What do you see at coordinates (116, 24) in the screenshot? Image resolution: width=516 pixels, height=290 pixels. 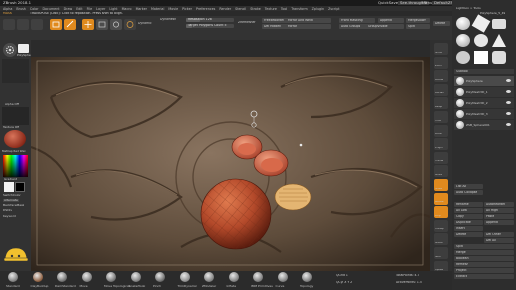 I see `rotate-button` at bounding box center [116, 24].